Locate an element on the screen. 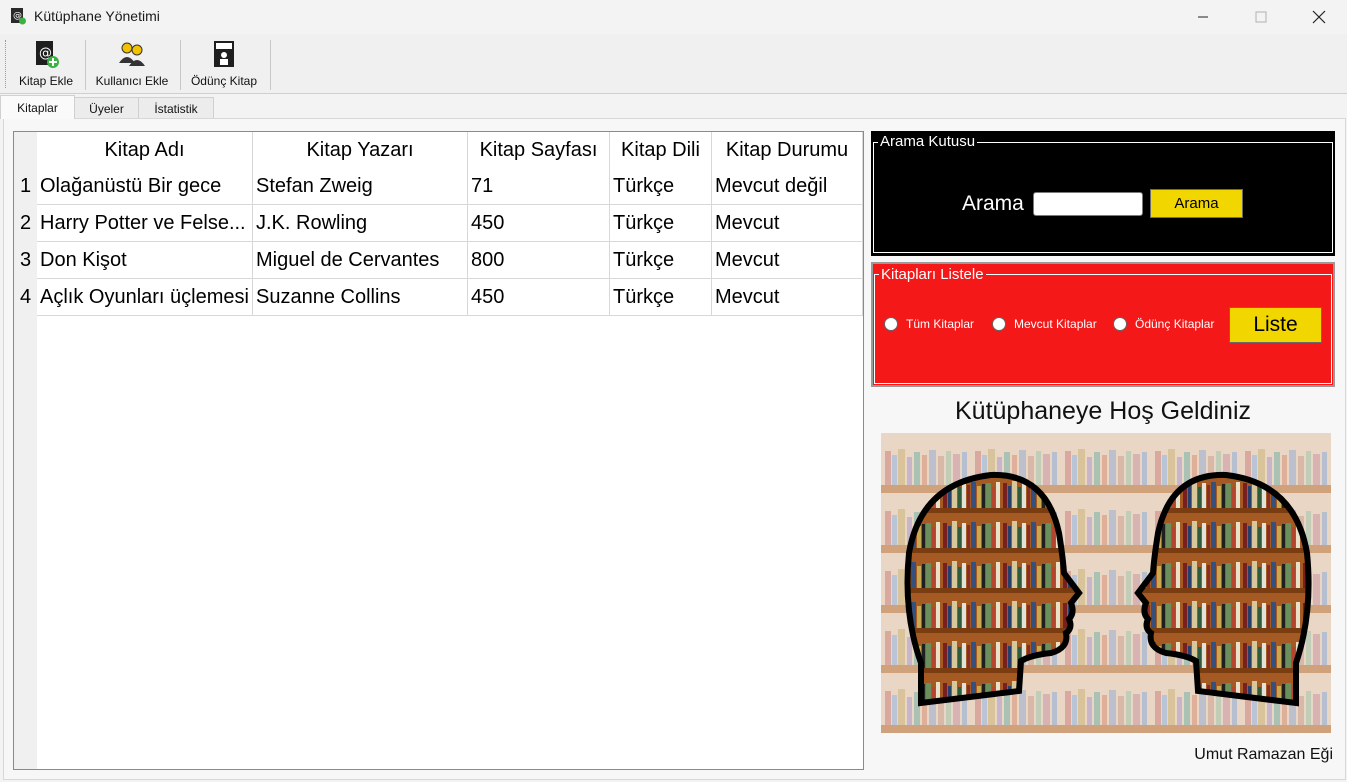 The width and height of the screenshot is (1347, 782). radio-available-books: Mevcut Kitaplar is located at coordinates (1044, 324).